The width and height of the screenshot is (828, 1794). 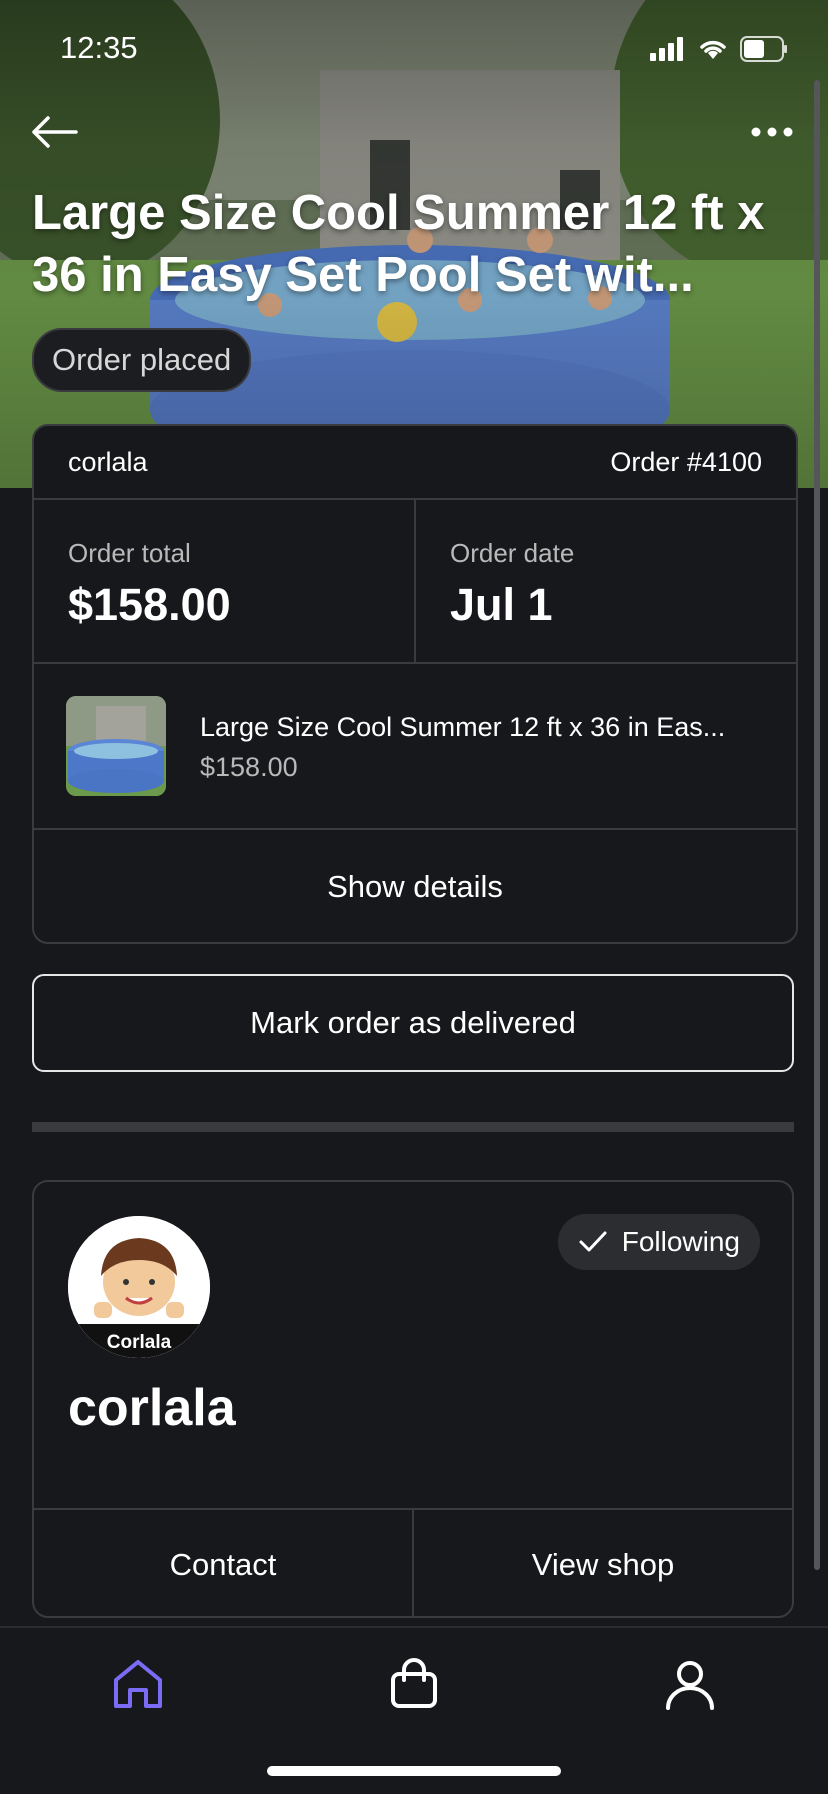 I want to click on order-total-cell: Order total $158.00, so click(x=224, y=582).